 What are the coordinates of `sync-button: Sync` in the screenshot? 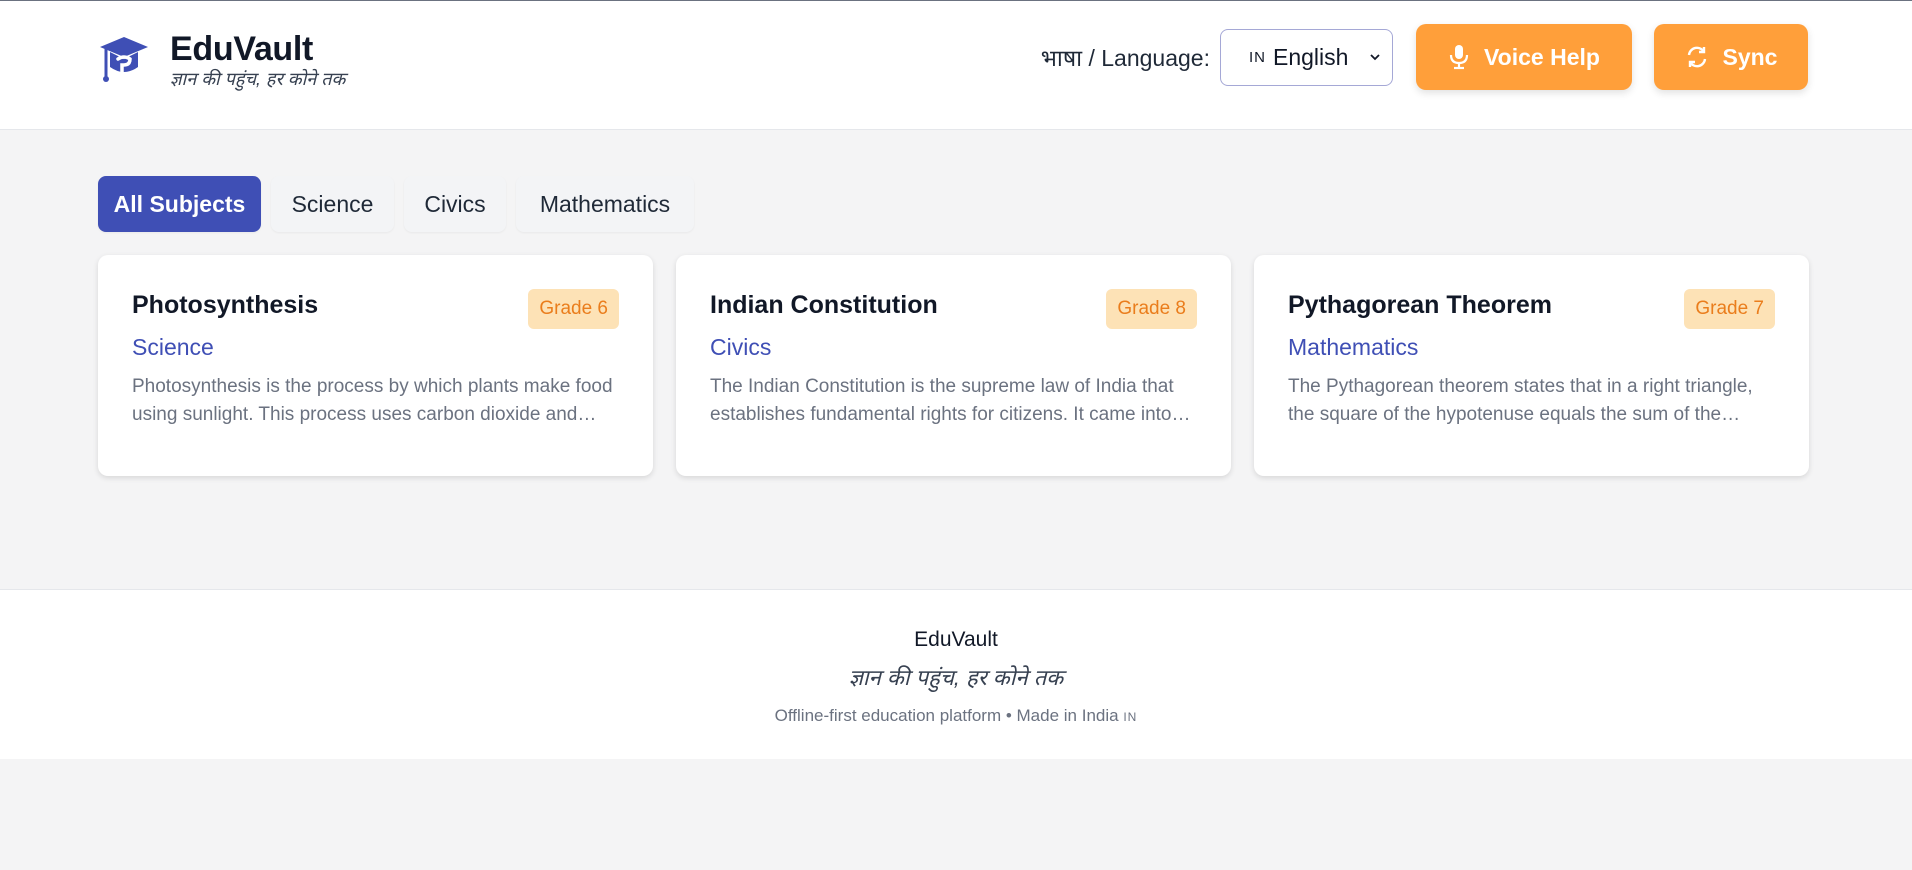 It's located at (1731, 57).